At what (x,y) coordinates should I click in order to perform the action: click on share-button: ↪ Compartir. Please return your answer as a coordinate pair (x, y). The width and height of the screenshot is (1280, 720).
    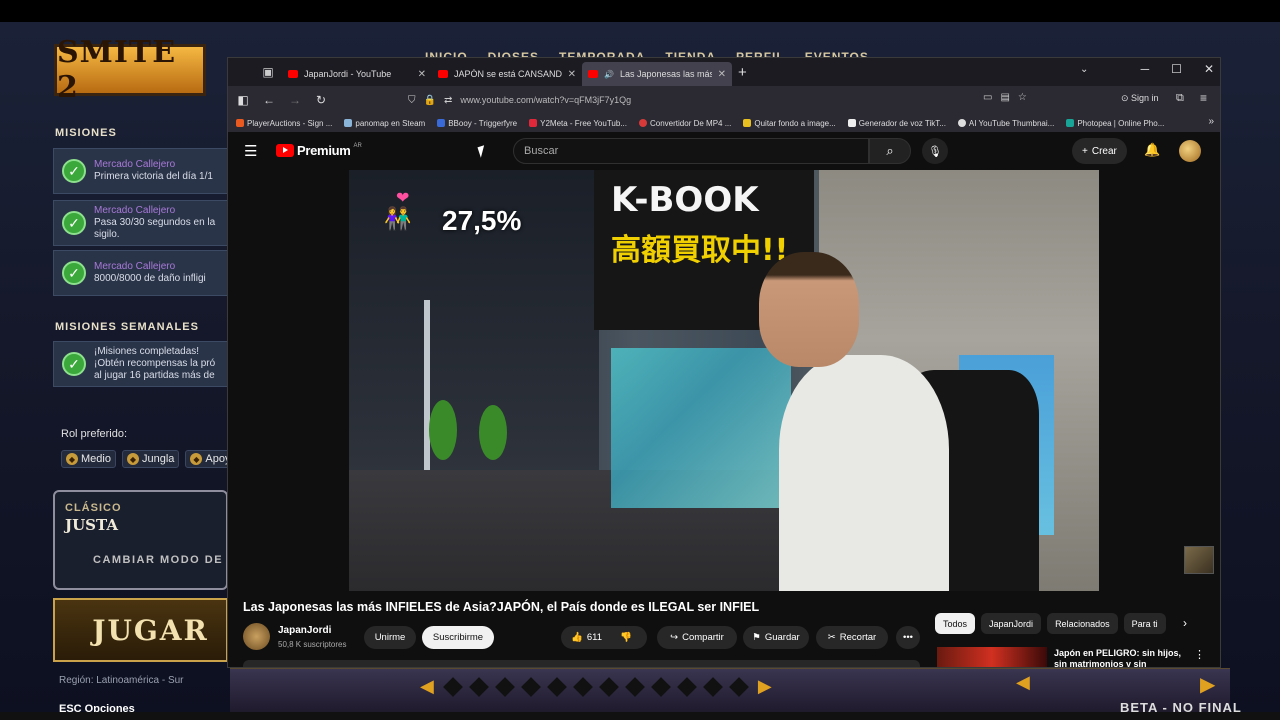
    Looking at the image, I should click on (697, 637).